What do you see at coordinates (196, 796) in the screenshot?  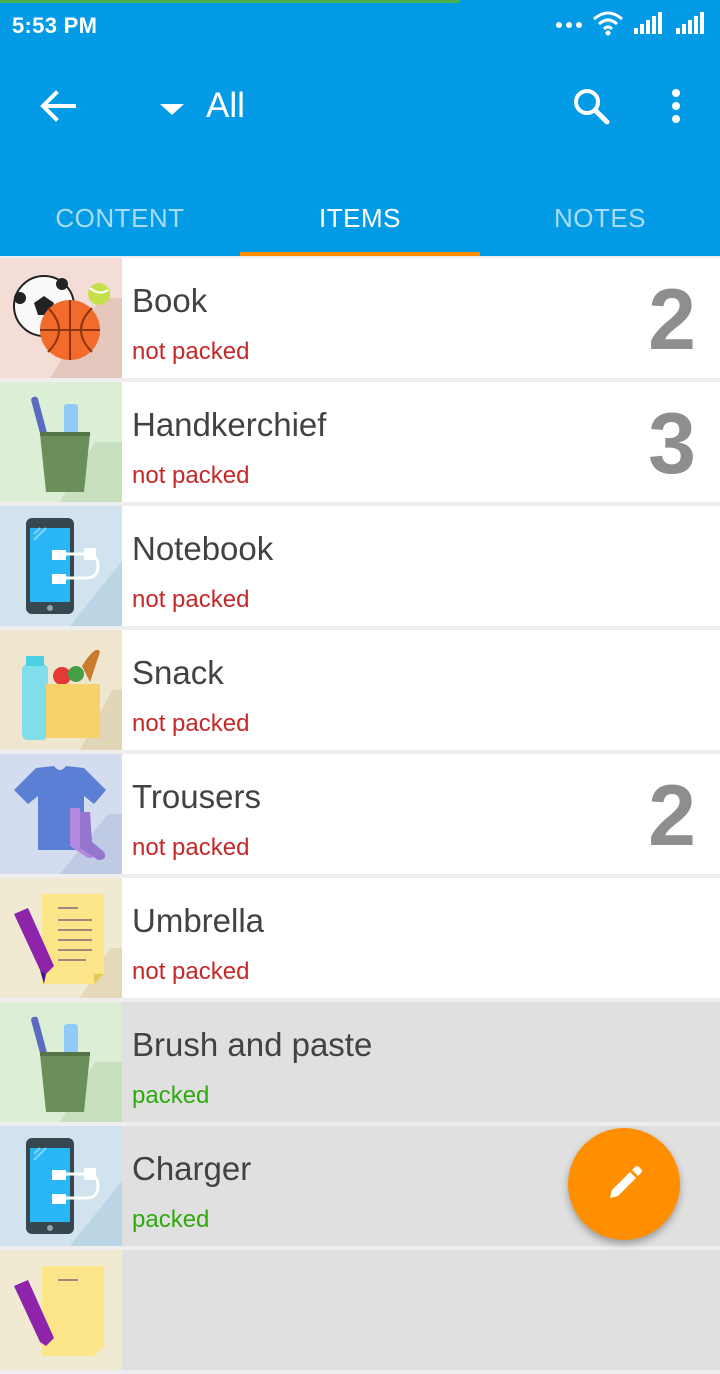 I see `item-name: Trousers` at bounding box center [196, 796].